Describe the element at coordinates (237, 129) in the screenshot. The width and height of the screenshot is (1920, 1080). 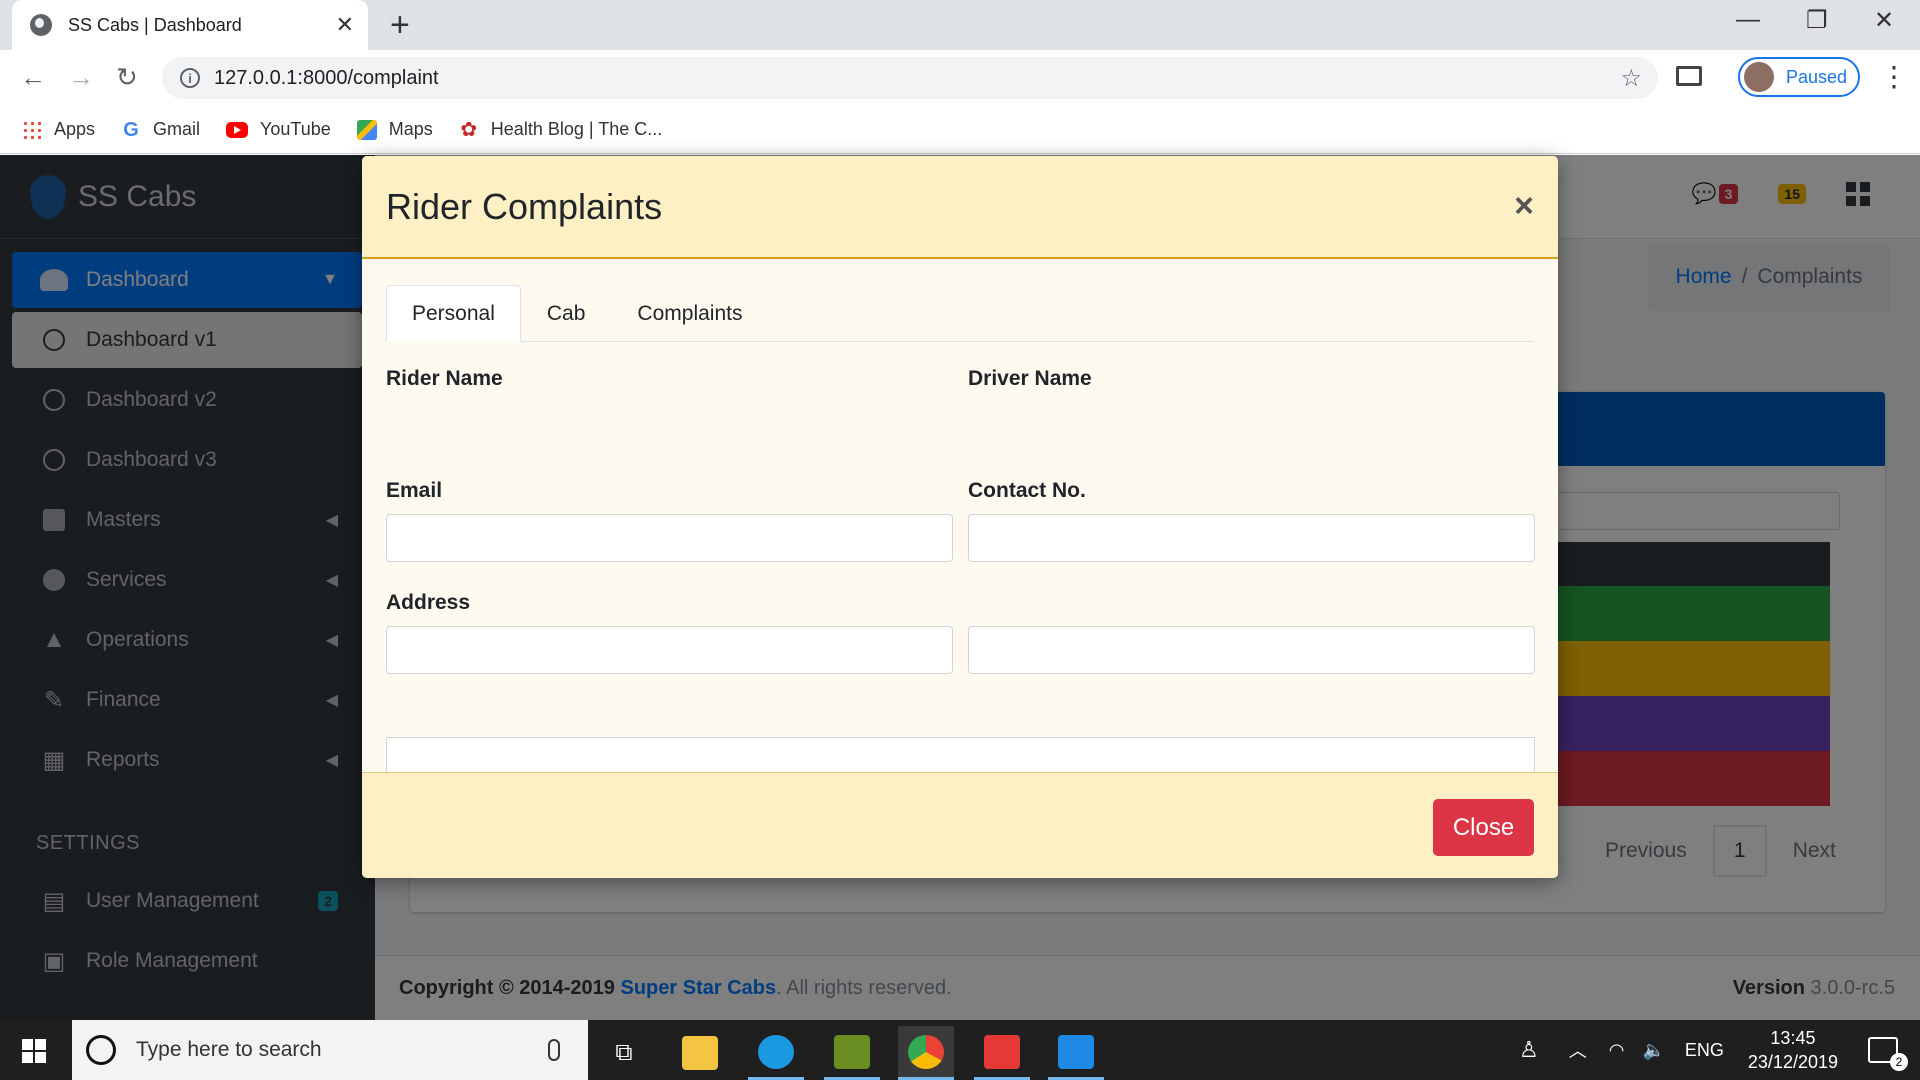
I see `youtube-icon` at that location.